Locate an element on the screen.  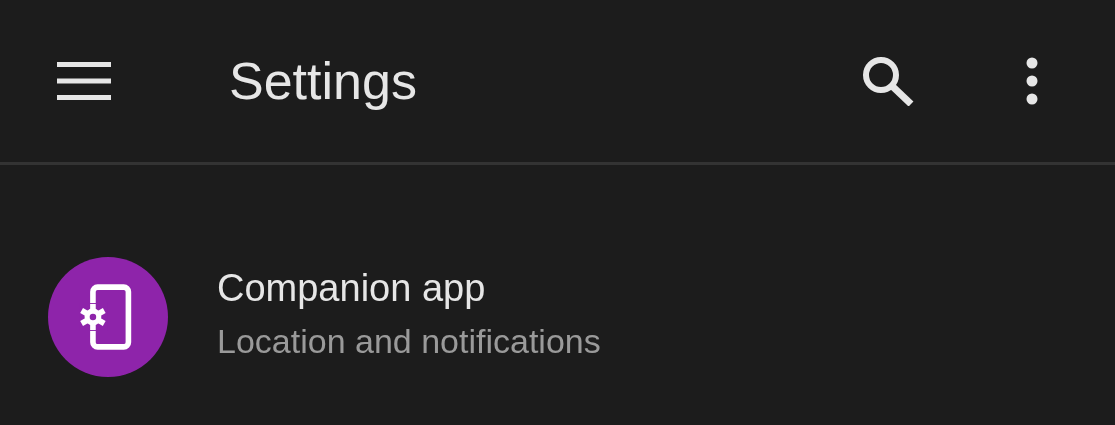
app-bar-title: Settings is located at coordinates (323, 81).